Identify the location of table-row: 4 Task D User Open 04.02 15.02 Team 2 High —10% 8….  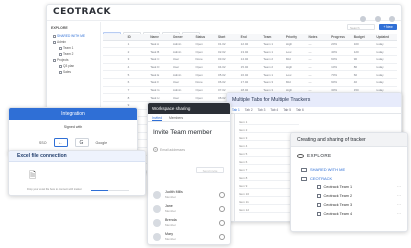
(250, 67).